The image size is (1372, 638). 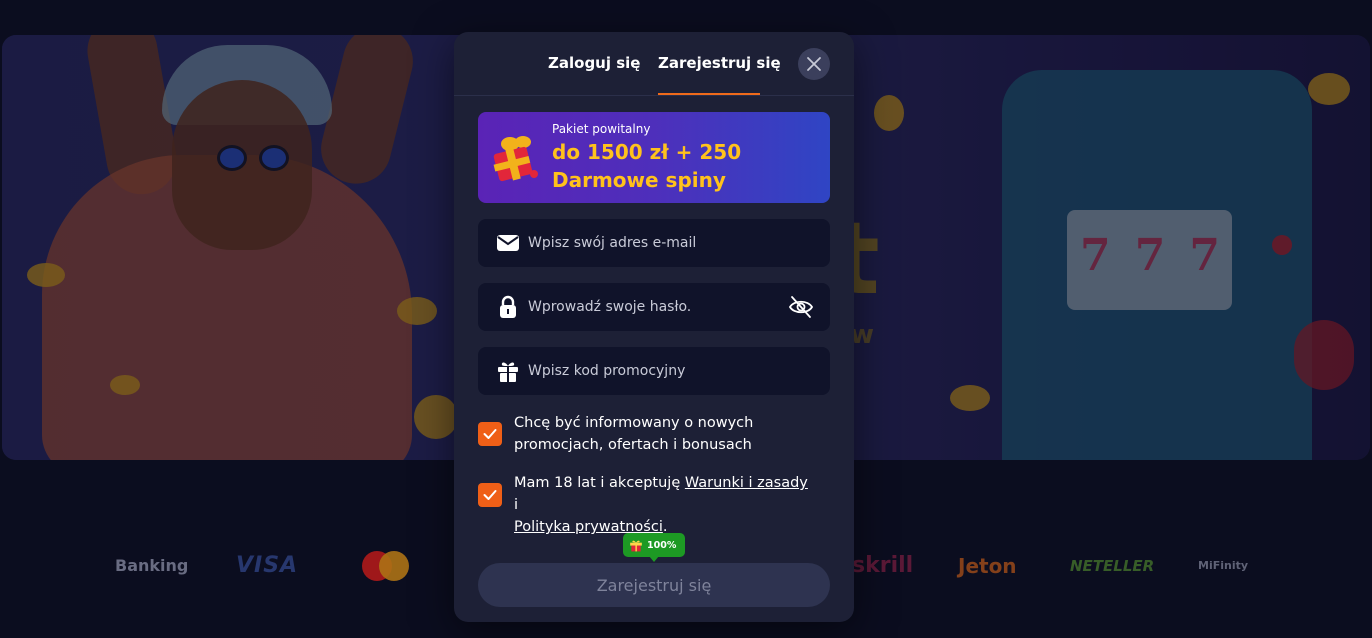 I want to click on newsletter-checkbox, so click(x=490, y=434).